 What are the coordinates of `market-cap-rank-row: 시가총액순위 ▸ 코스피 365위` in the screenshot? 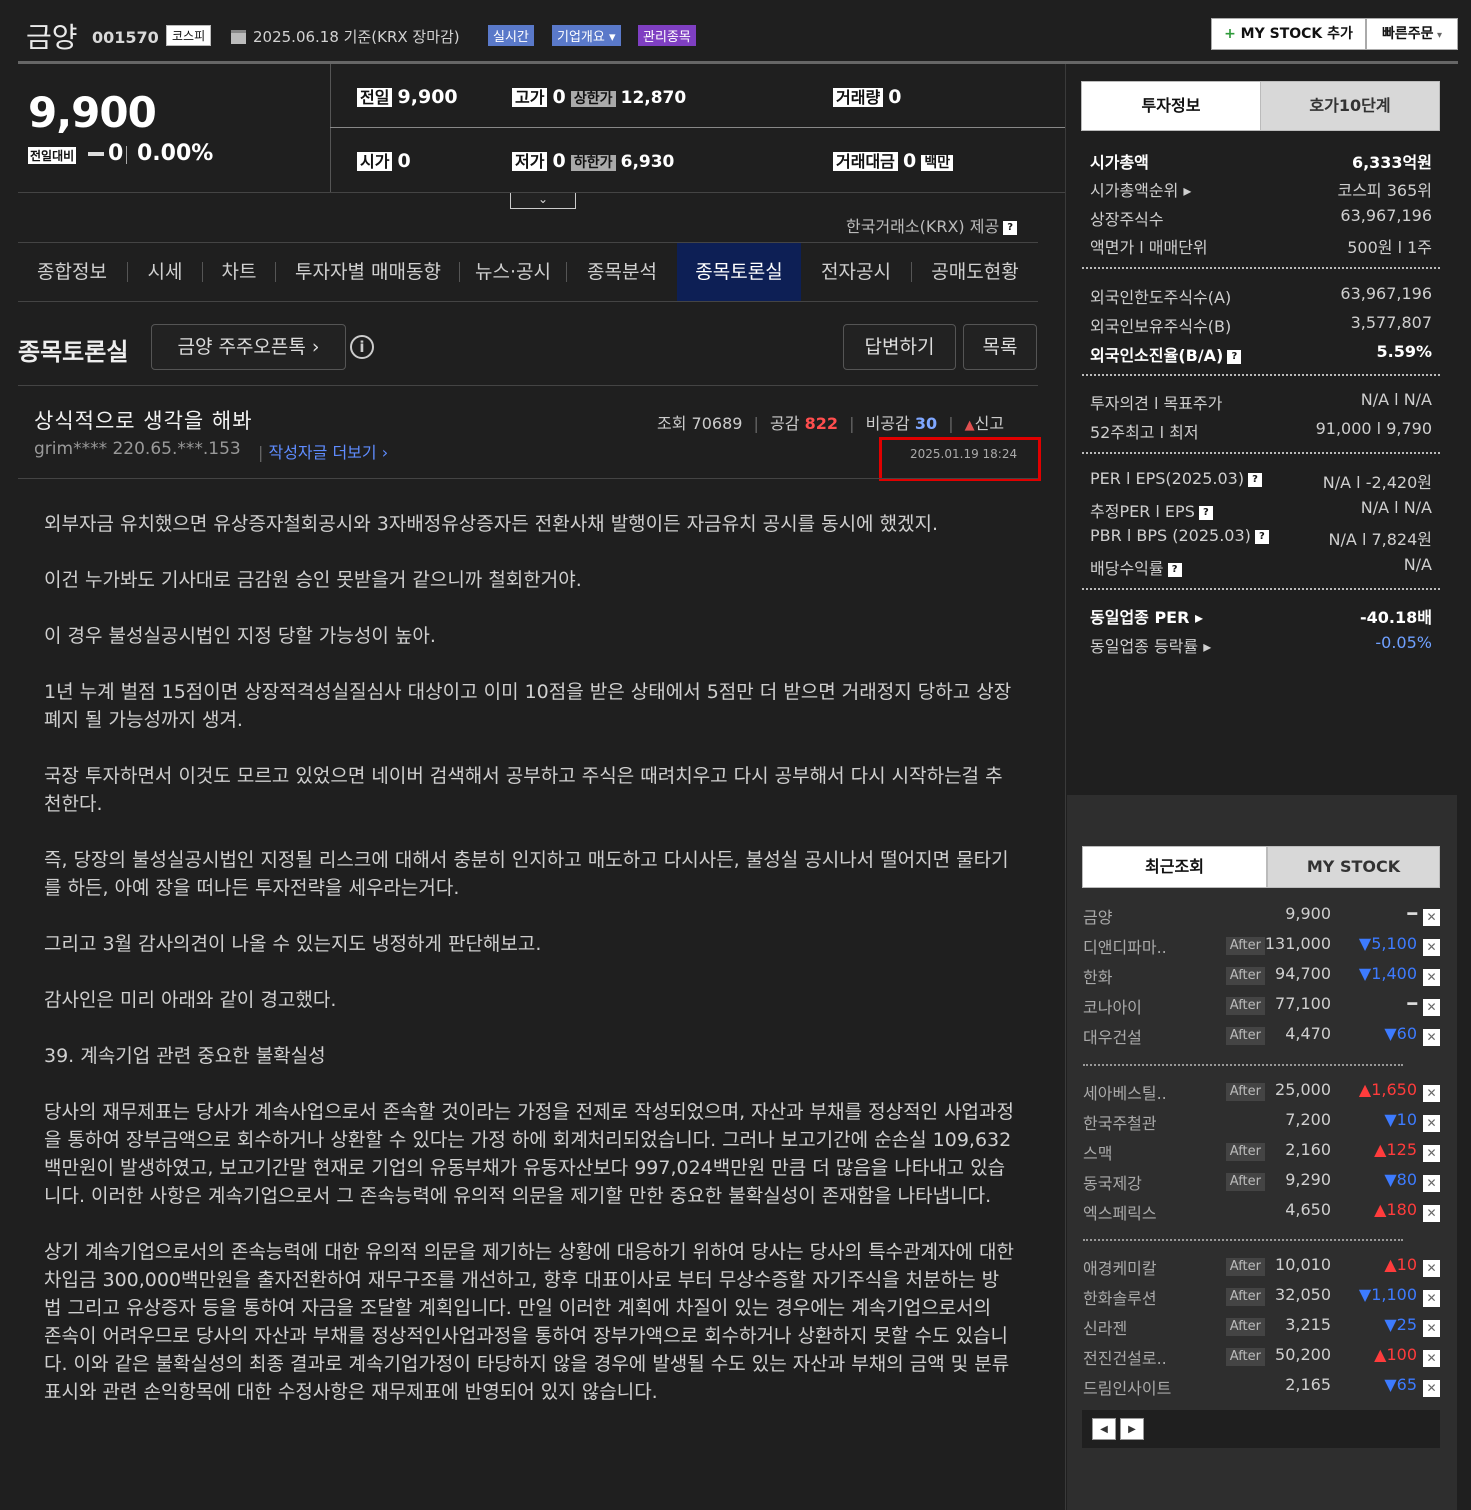 It's located at (1261, 191).